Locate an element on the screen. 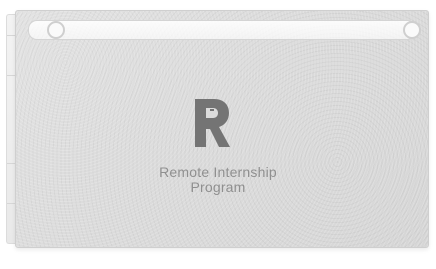 This screenshot has width=436, height=269. rail-pin-left is located at coordinates (56, 30).